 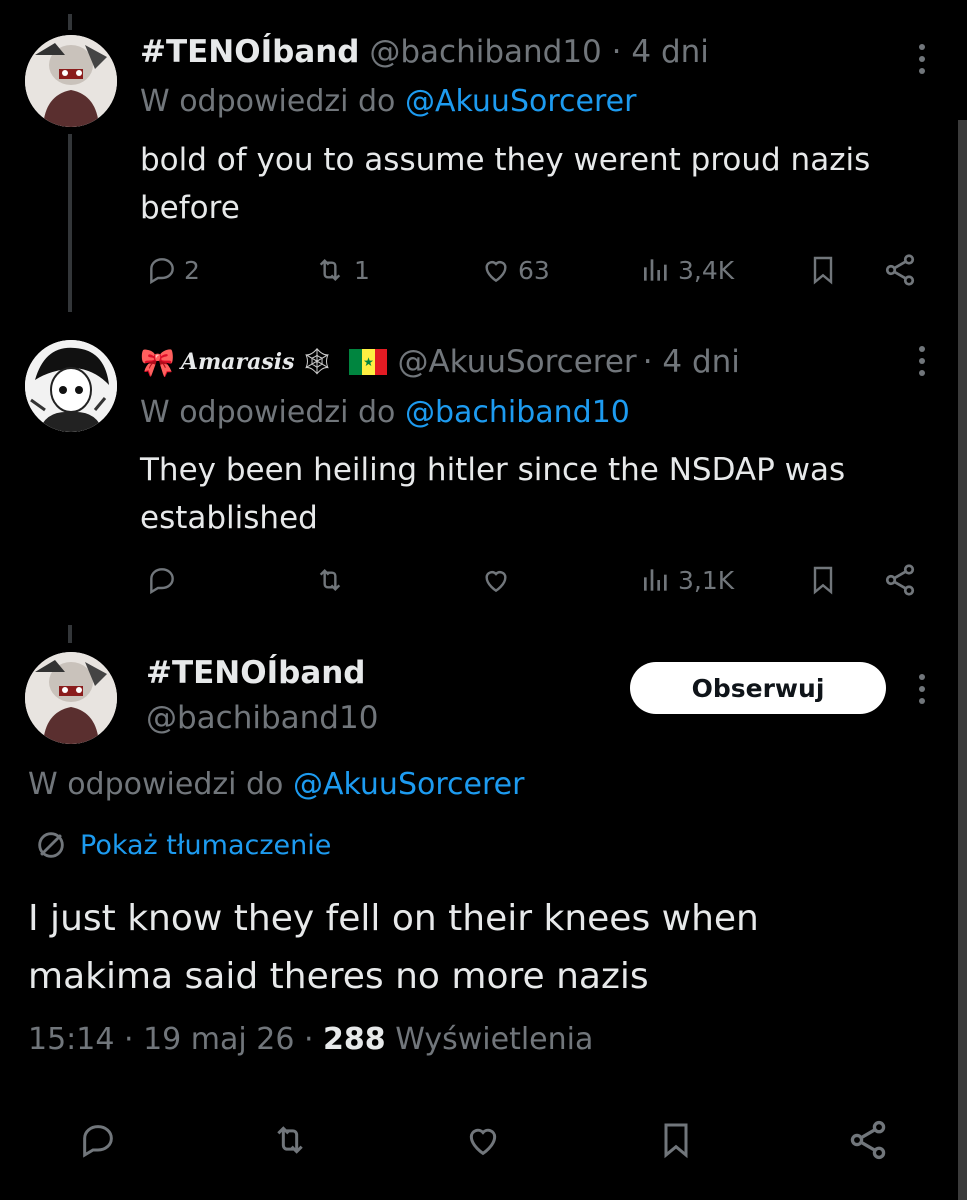 What do you see at coordinates (51, 845) in the screenshot?
I see `globe-icon` at bounding box center [51, 845].